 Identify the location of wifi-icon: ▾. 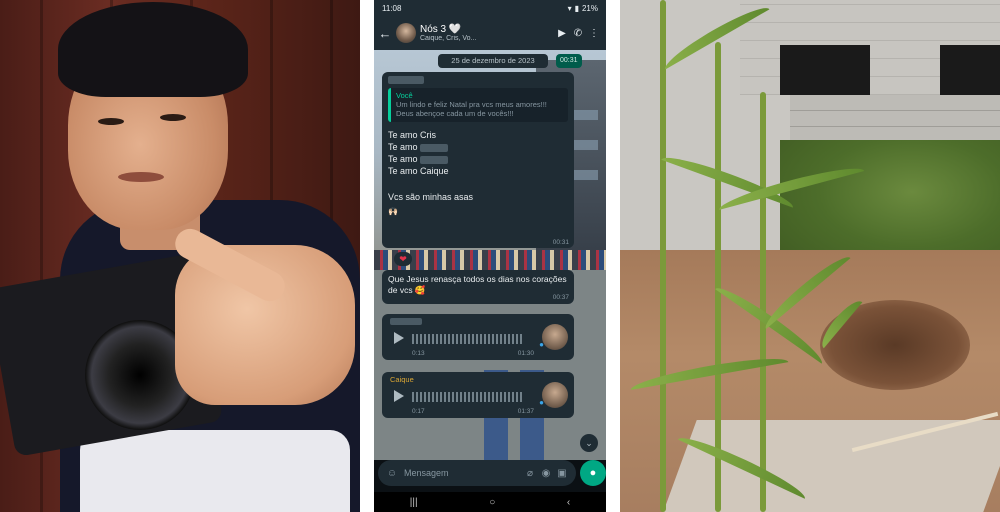
(569, 8).